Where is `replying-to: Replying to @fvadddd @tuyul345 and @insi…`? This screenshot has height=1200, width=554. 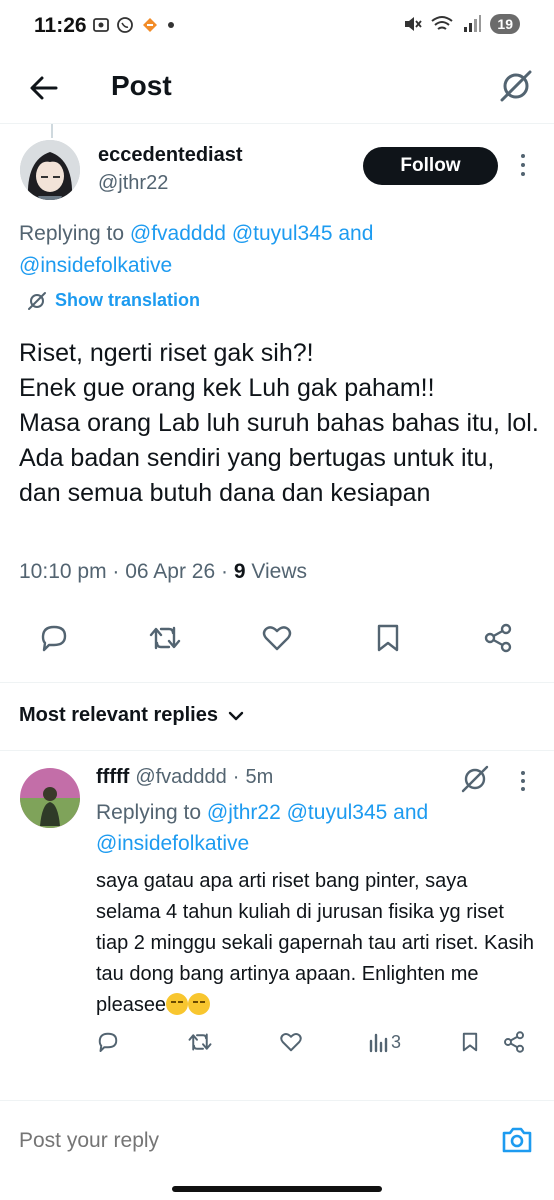 replying-to: Replying to @fvadddd @tuyul345 and @insi… is located at coordinates (269, 250).